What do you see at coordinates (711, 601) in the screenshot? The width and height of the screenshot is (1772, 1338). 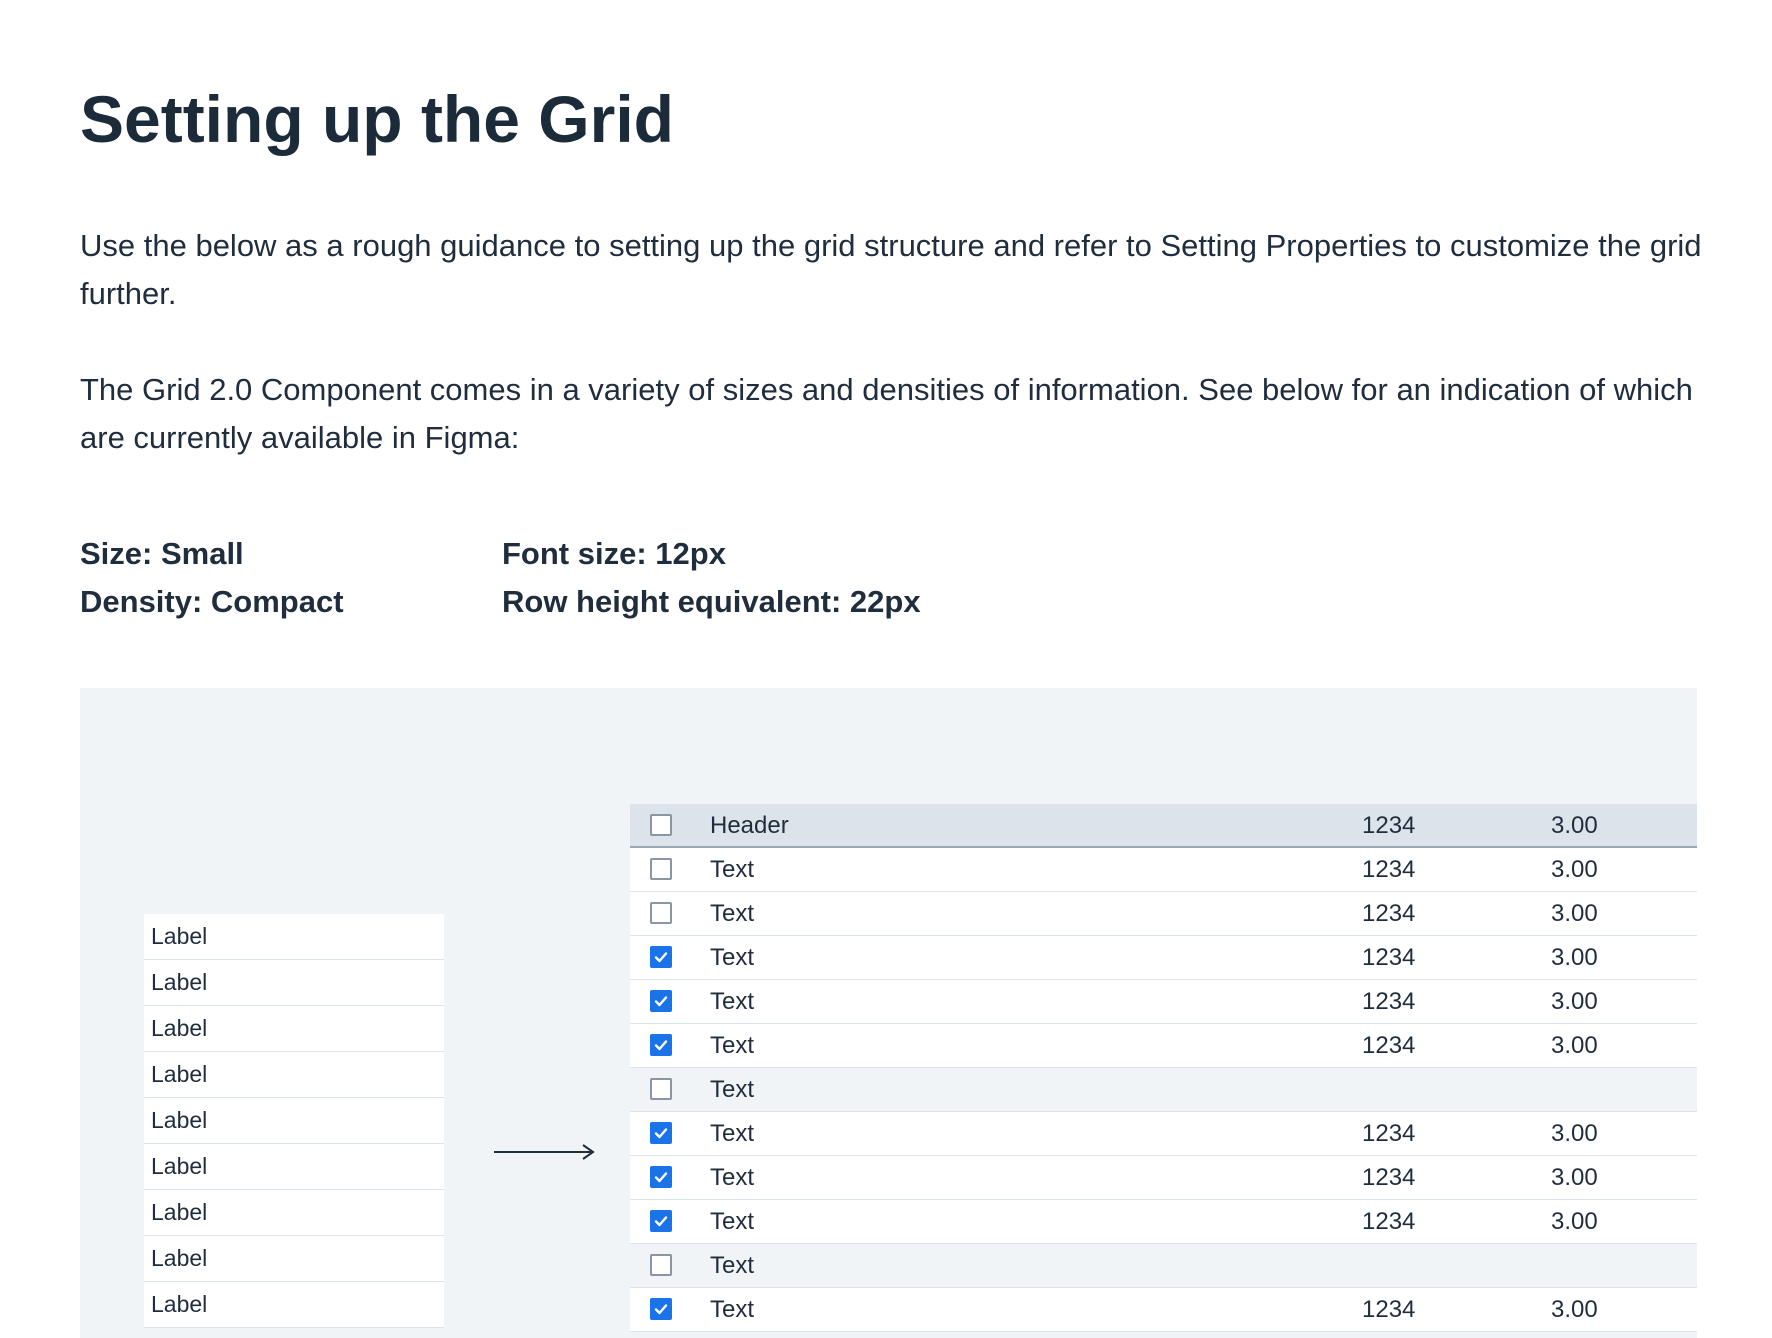 I see `spec-row-height: Row height equivalent: 22px` at bounding box center [711, 601].